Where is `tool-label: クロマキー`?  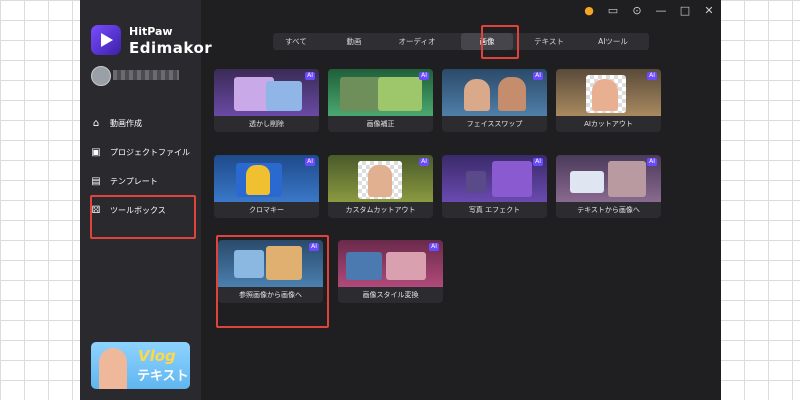 tool-label: クロマキー is located at coordinates (266, 210).